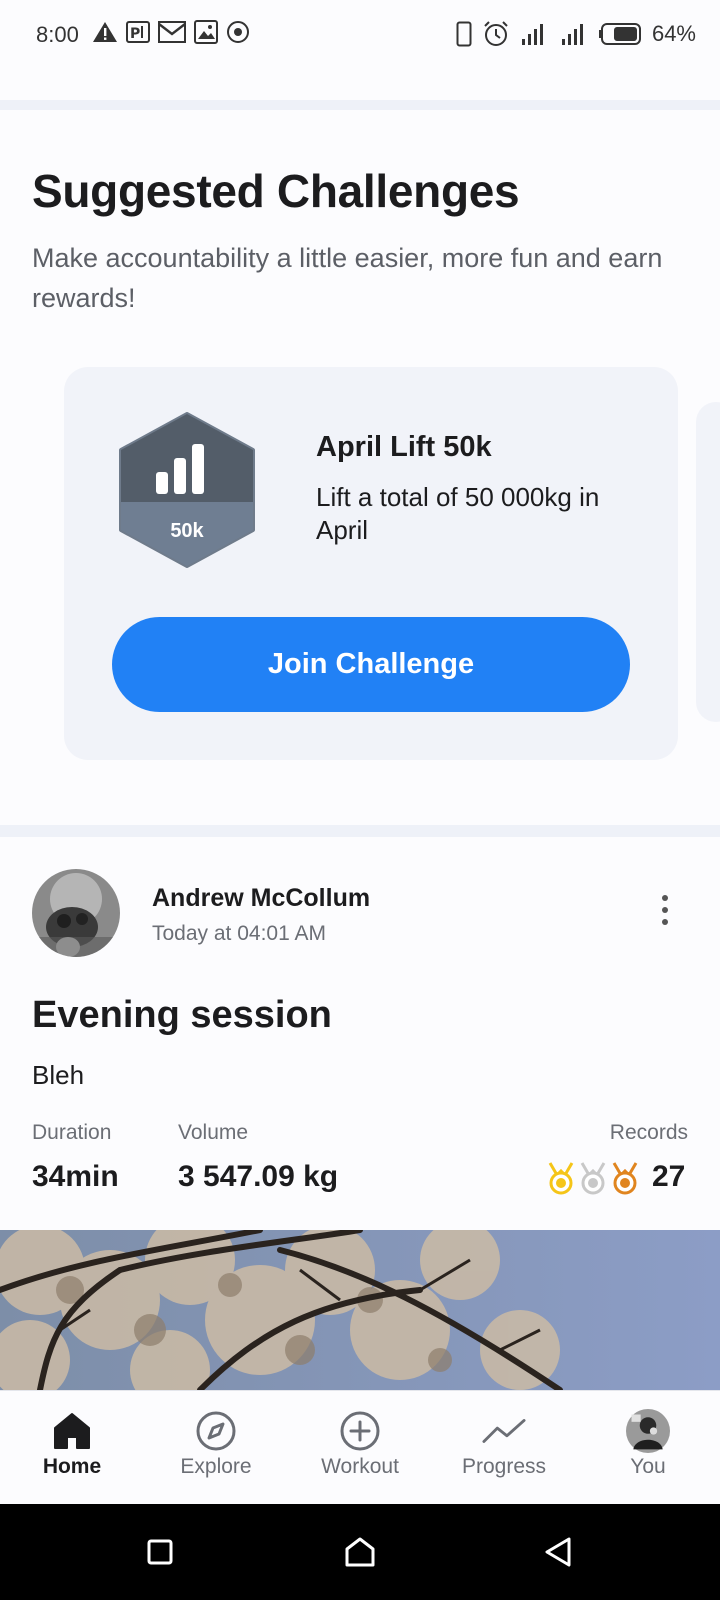 The width and height of the screenshot is (720, 1600). I want to click on gmail-icon, so click(172, 32).